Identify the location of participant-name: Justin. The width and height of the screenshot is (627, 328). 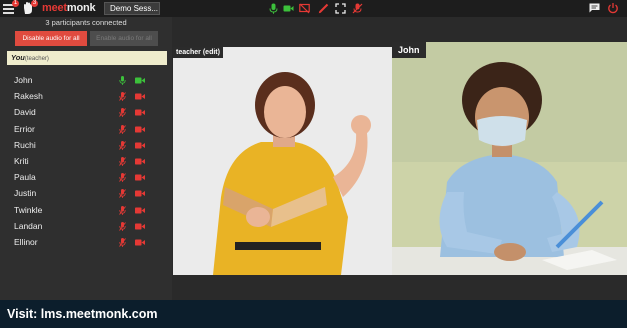
(25, 193).